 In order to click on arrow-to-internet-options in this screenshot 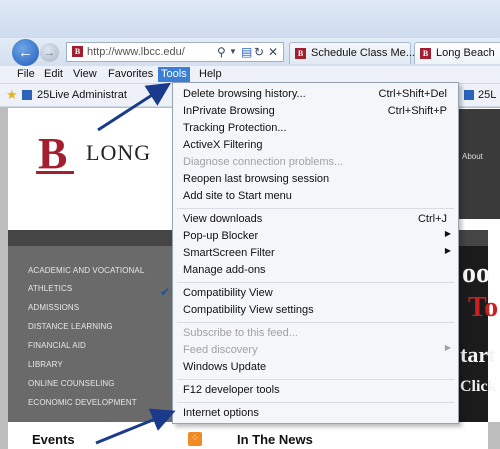, I will do `click(135, 426)`.